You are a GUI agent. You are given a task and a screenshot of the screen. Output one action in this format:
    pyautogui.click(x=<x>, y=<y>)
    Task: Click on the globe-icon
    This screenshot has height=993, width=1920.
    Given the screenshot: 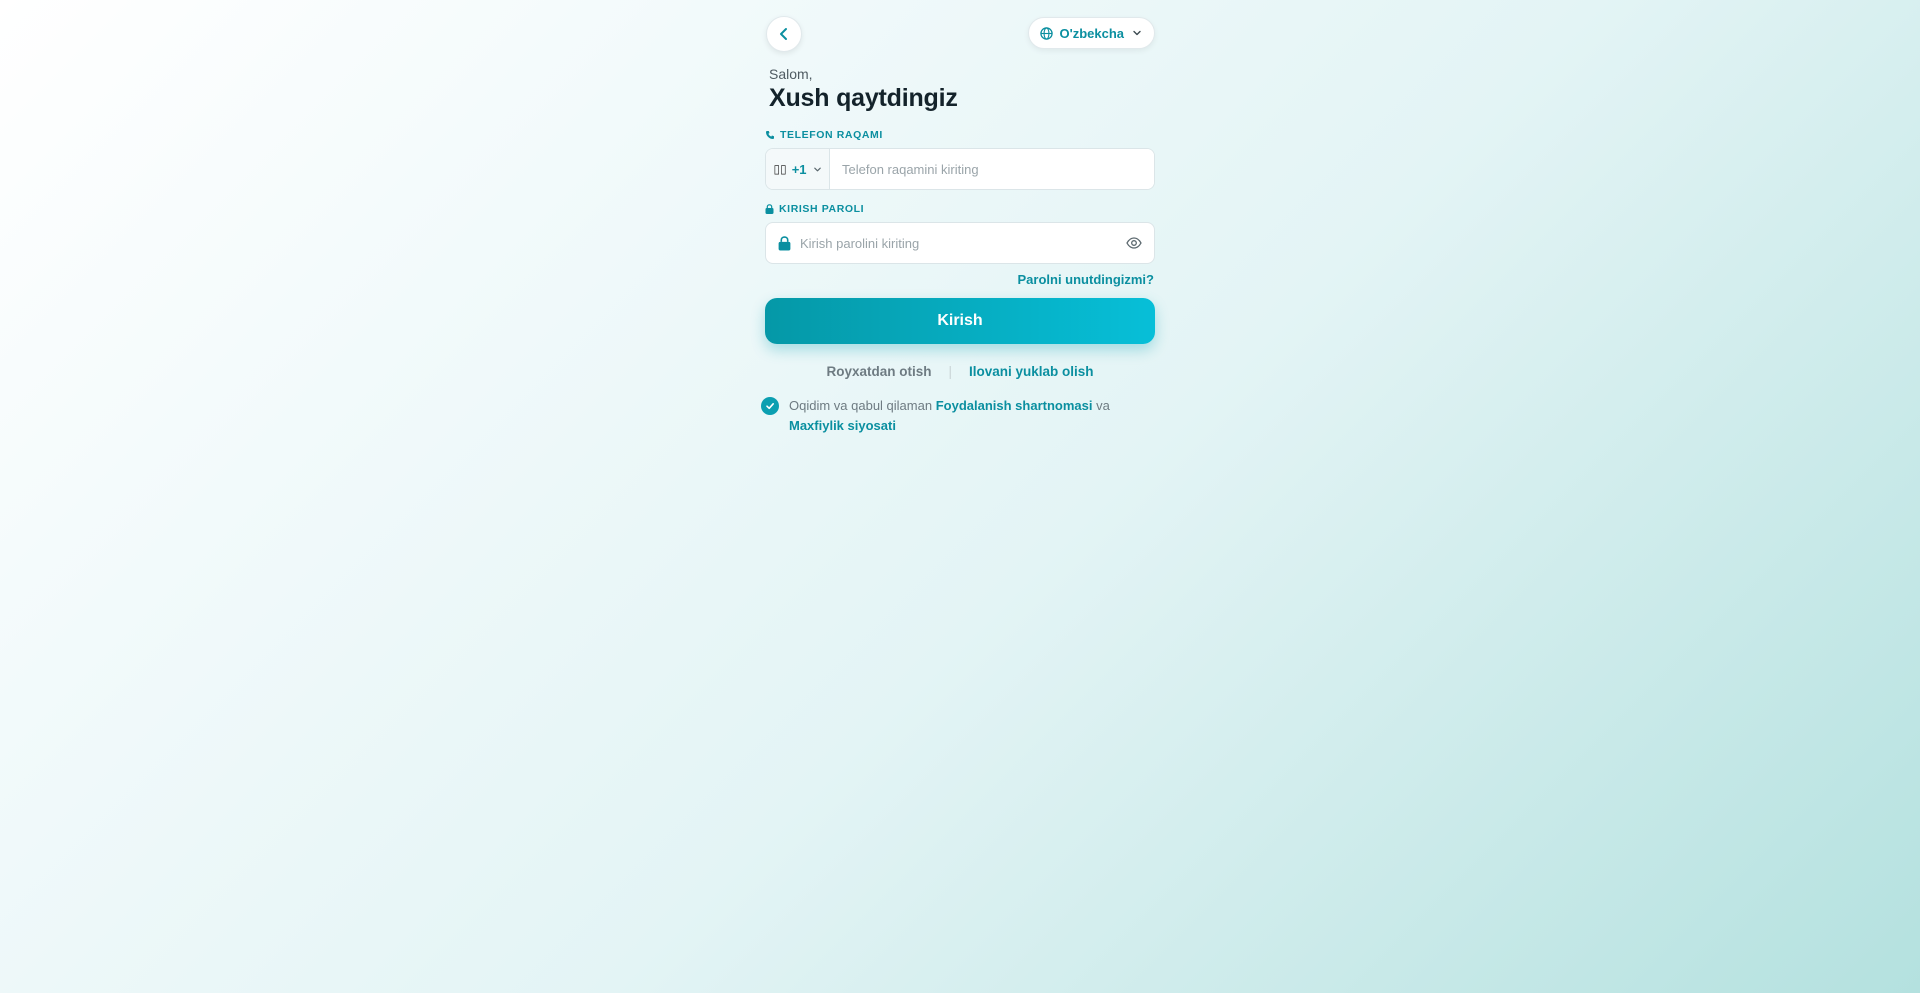 What is the action you would take?
    pyautogui.click(x=1047, y=33)
    